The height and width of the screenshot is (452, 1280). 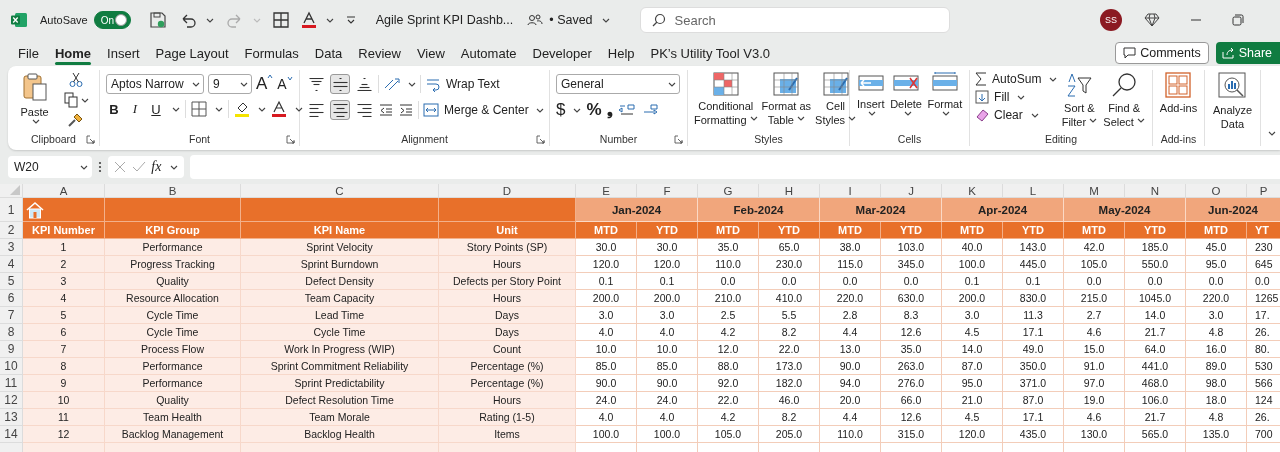 I want to click on column-header: F, so click(x=667, y=191).